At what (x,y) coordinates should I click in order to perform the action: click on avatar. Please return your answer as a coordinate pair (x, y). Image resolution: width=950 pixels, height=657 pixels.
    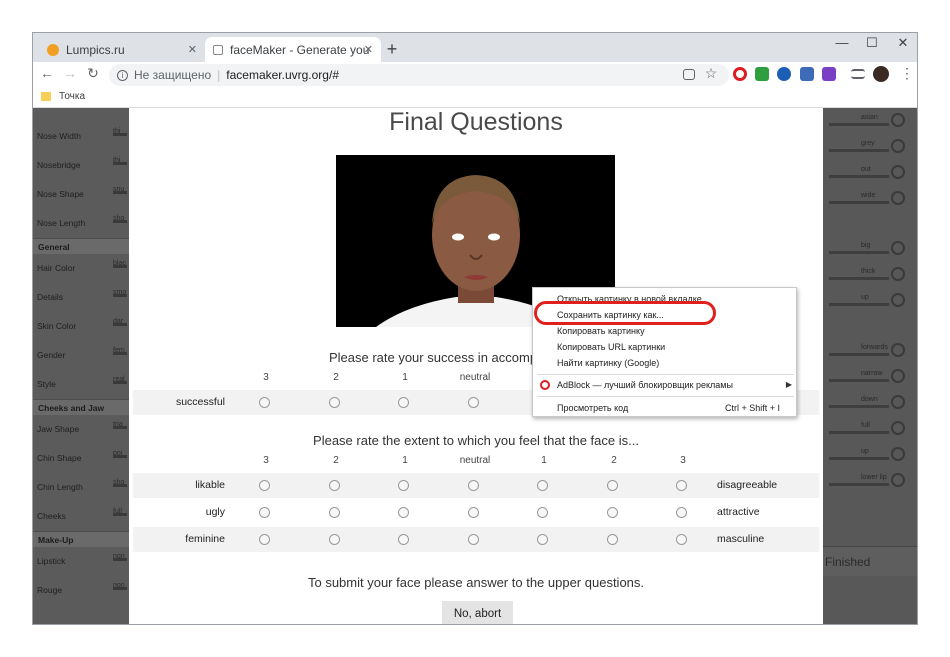
    Looking at the image, I should click on (881, 74).